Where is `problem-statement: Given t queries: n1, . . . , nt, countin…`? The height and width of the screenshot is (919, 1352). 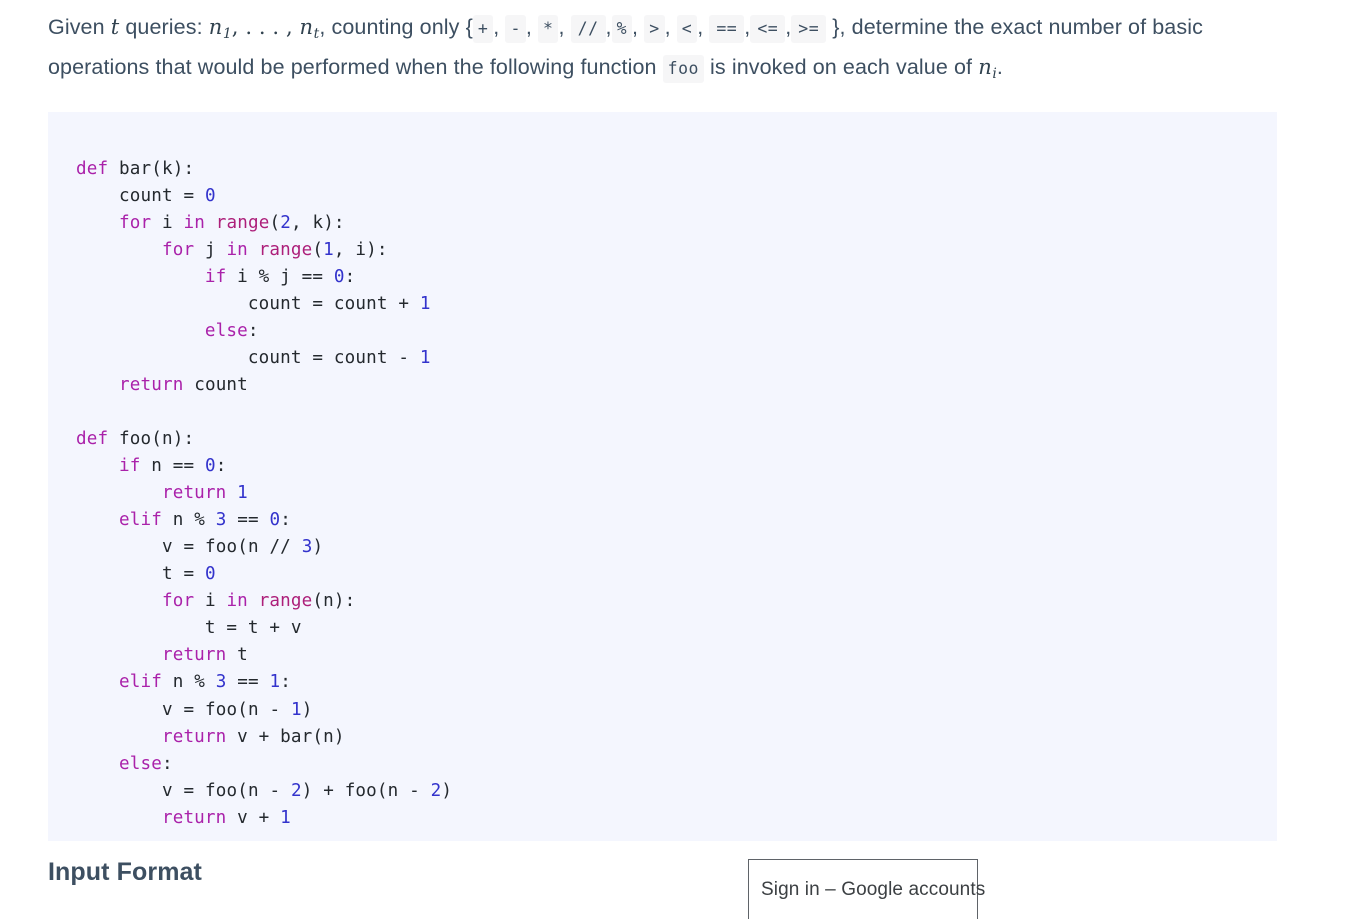
problem-statement: Given t queries: n1, . . . , nt, countin… is located at coordinates (676, 45).